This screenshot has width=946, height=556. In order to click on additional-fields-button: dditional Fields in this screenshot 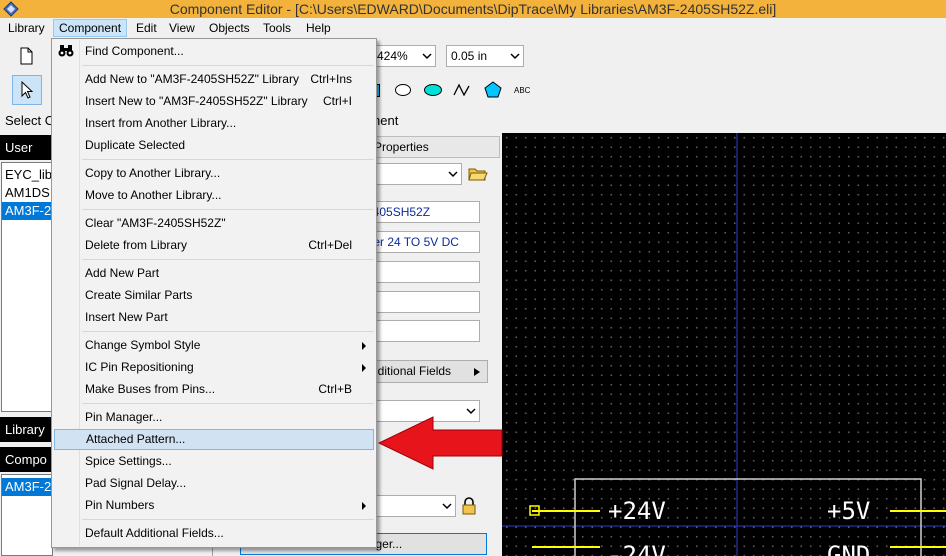, I will do `click(425, 371)`.